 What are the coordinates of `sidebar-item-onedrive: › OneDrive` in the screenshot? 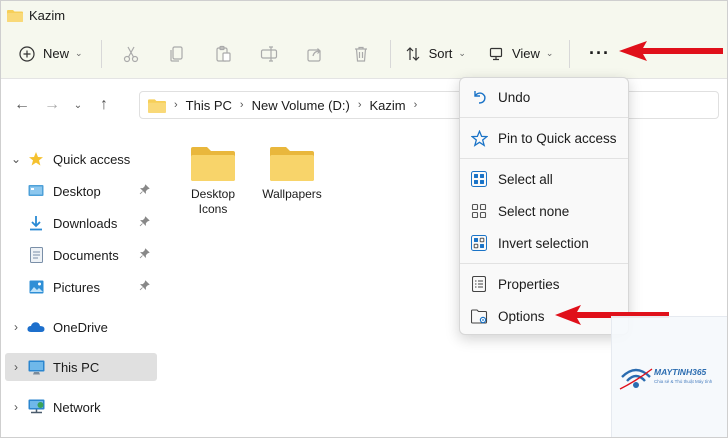 It's located at (81, 327).